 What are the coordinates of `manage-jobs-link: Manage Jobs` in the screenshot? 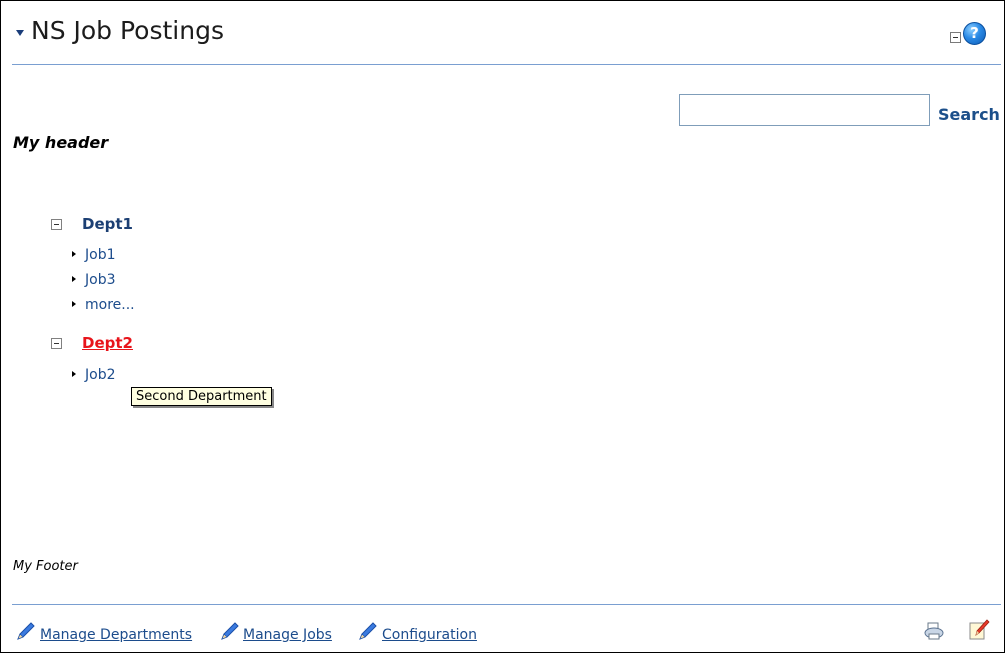 It's located at (287, 635).